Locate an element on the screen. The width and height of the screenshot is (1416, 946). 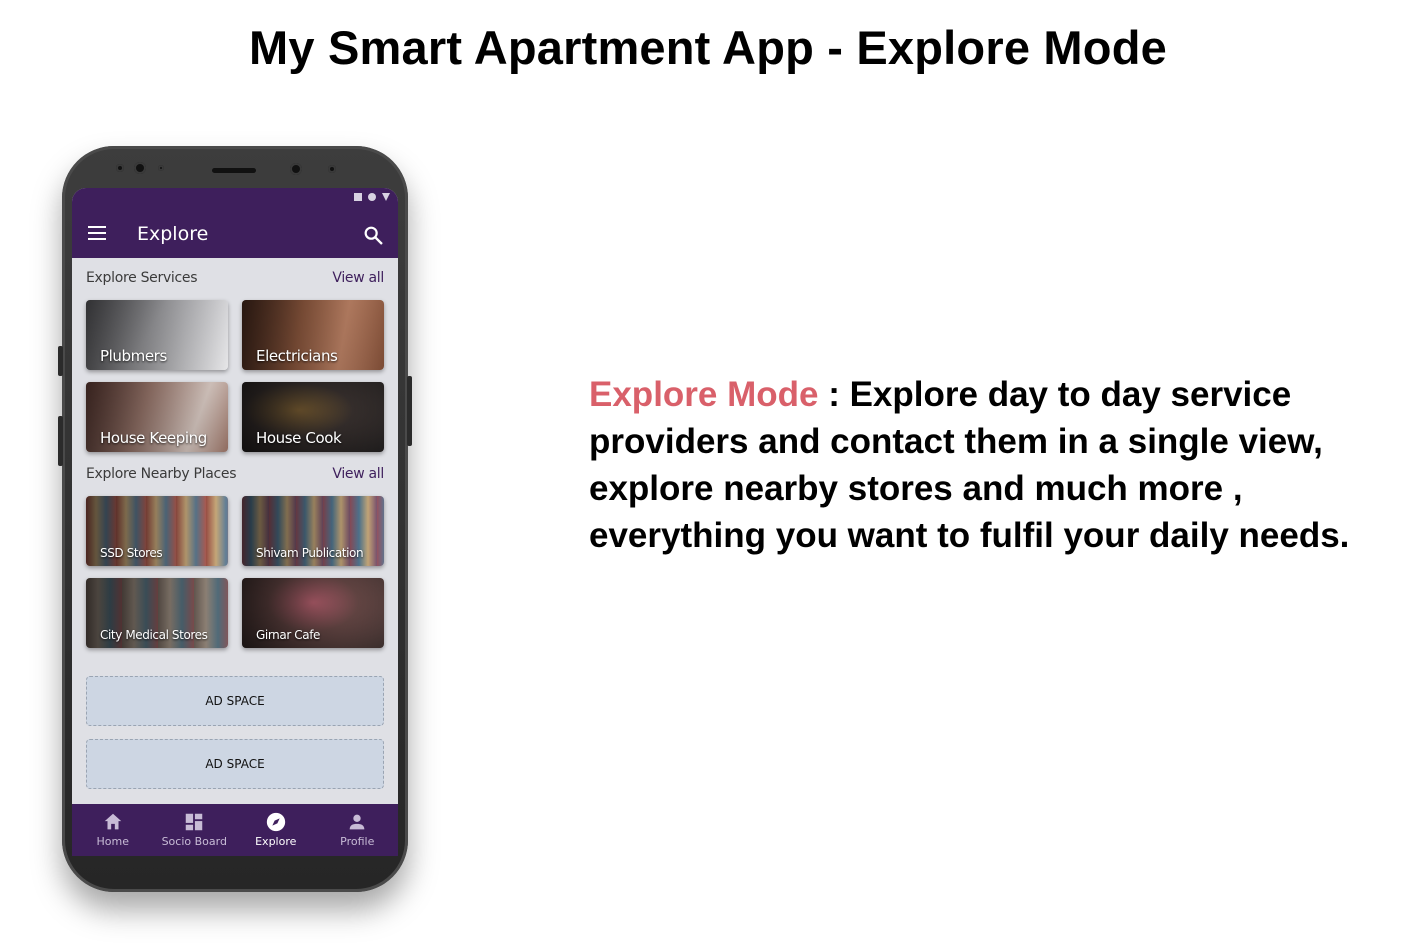
signal-icon is located at coordinates (372, 197).